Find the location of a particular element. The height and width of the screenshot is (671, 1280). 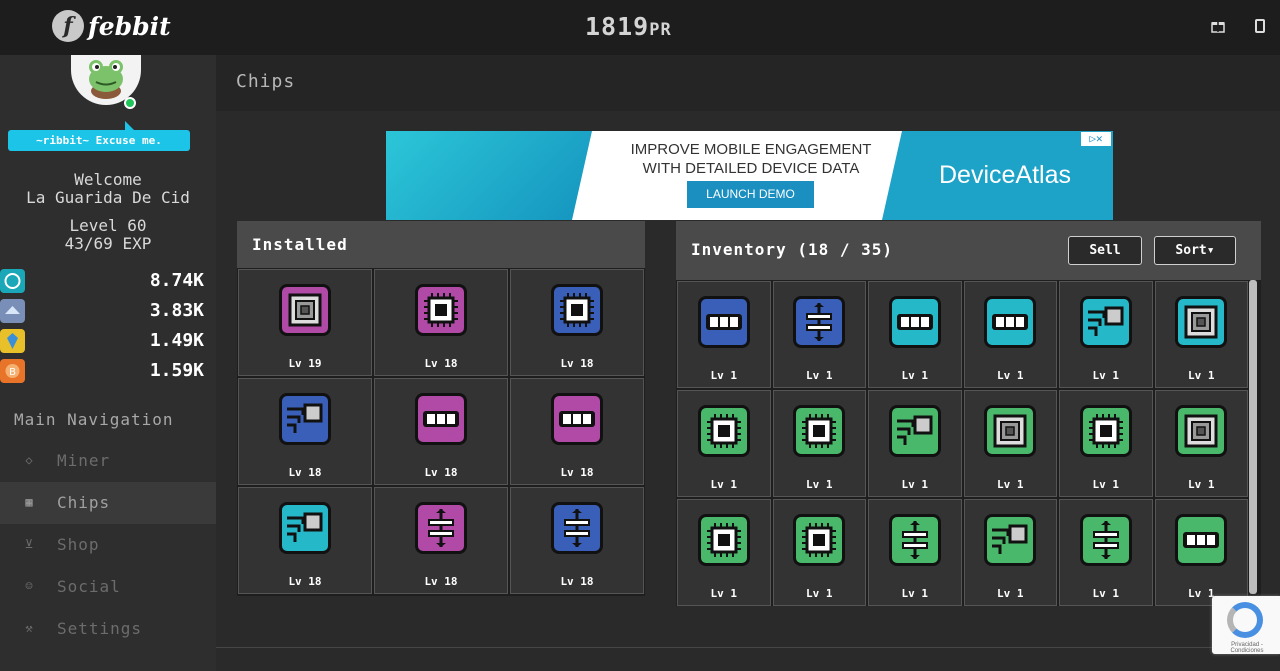

online-status-dot is located at coordinates (130, 103).